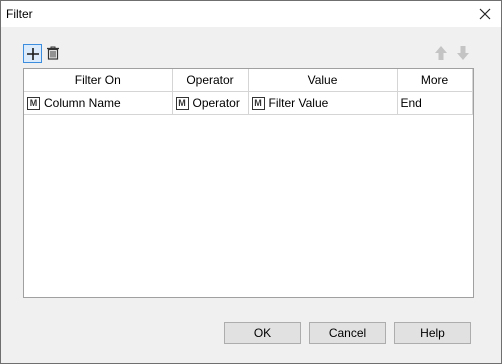  What do you see at coordinates (435, 80) in the screenshot?
I see `column-header-more: More` at bounding box center [435, 80].